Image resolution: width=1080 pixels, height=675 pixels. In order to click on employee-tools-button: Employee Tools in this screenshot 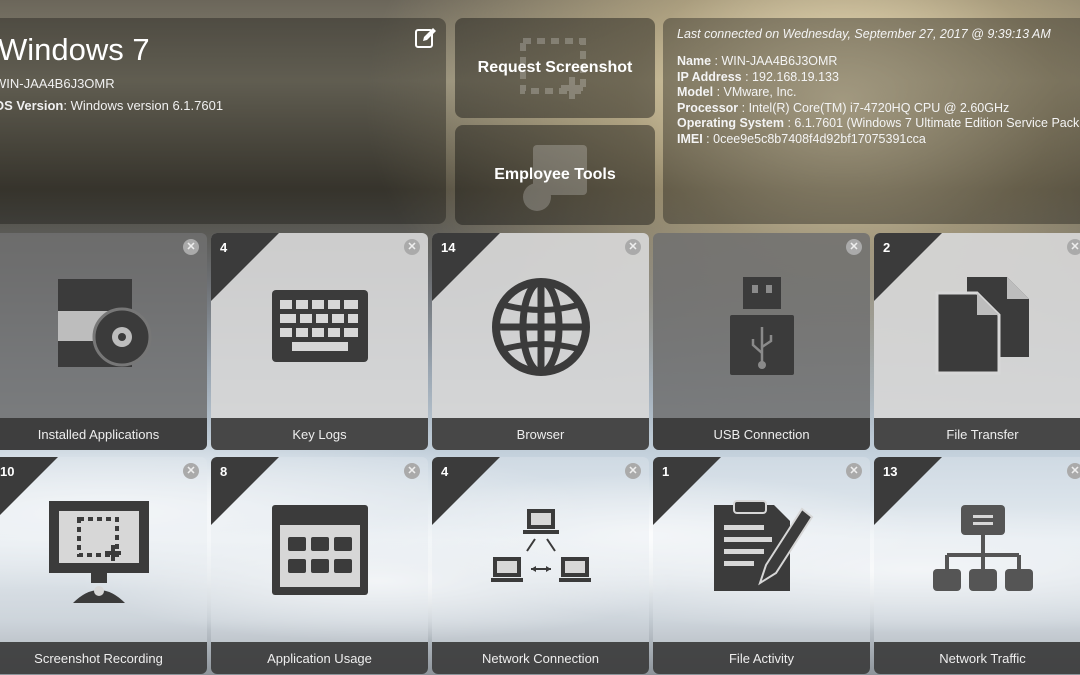, I will do `click(555, 175)`.